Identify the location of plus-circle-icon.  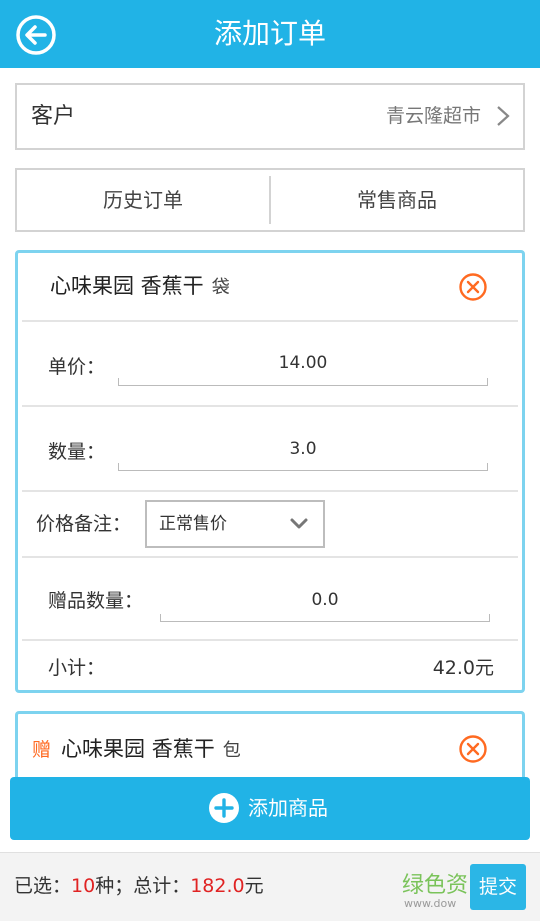
(224, 808).